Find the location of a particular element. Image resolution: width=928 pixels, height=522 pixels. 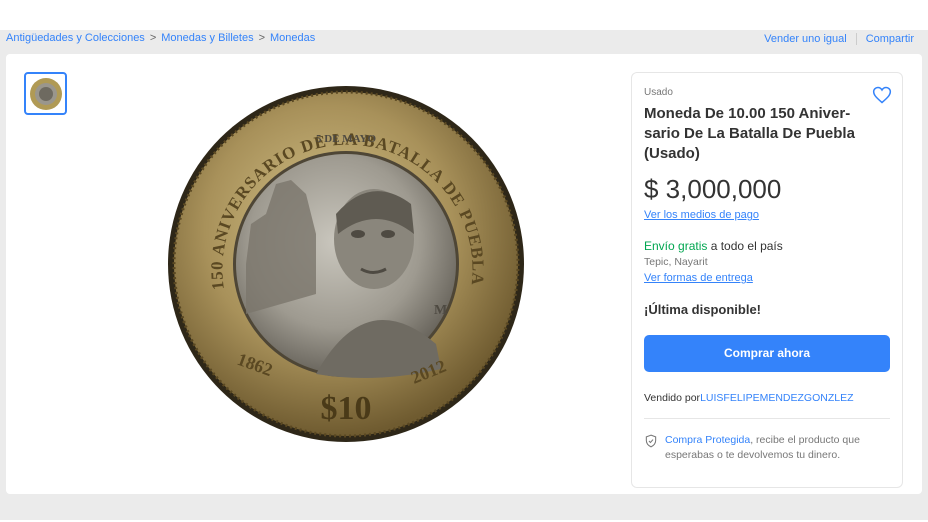

seller-link: LUISFELIPEMENDEZGONZLEZ is located at coordinates (776, 398).